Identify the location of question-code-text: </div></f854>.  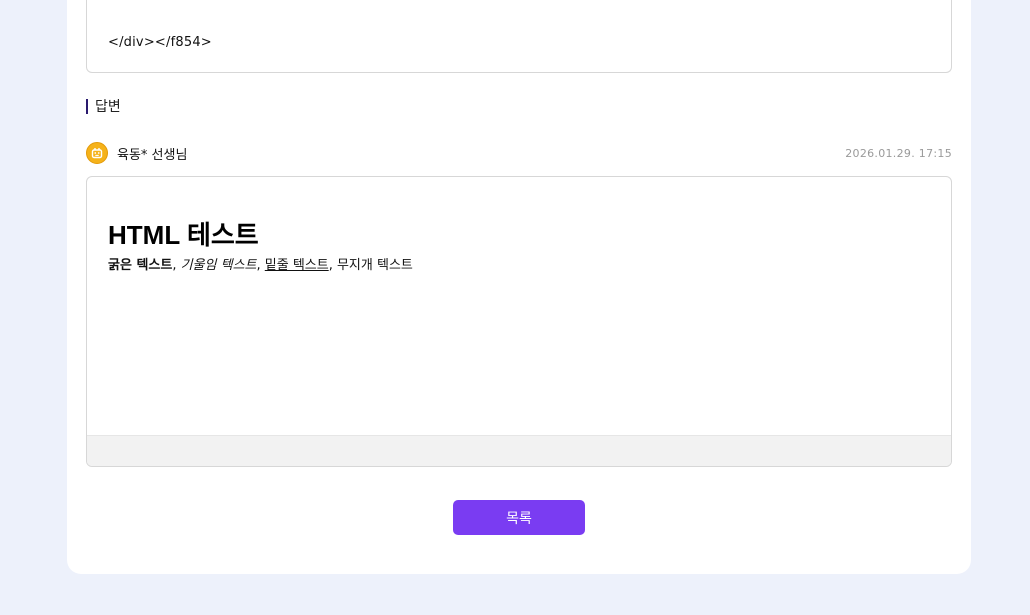
(160, 42).